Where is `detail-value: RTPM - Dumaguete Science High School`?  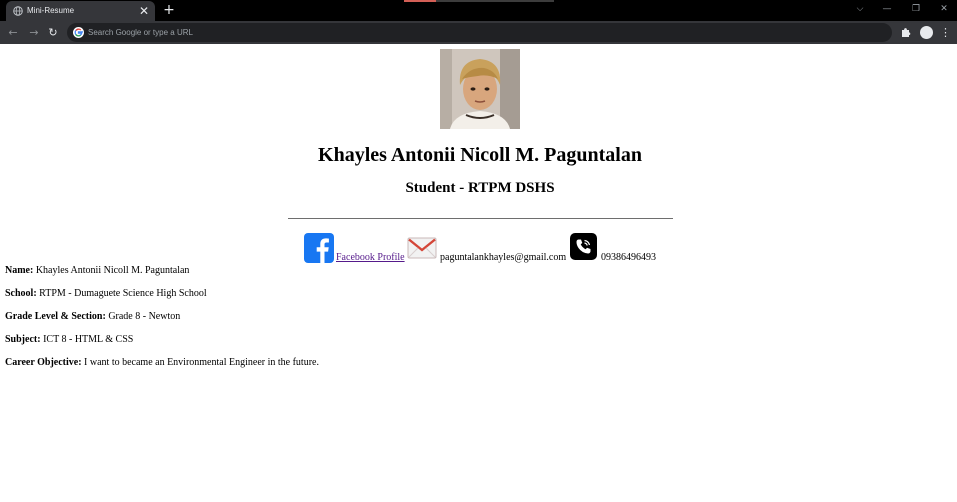 detail-value: RTPM - Dumaguete Science High School is located at coordinates (123, 293).